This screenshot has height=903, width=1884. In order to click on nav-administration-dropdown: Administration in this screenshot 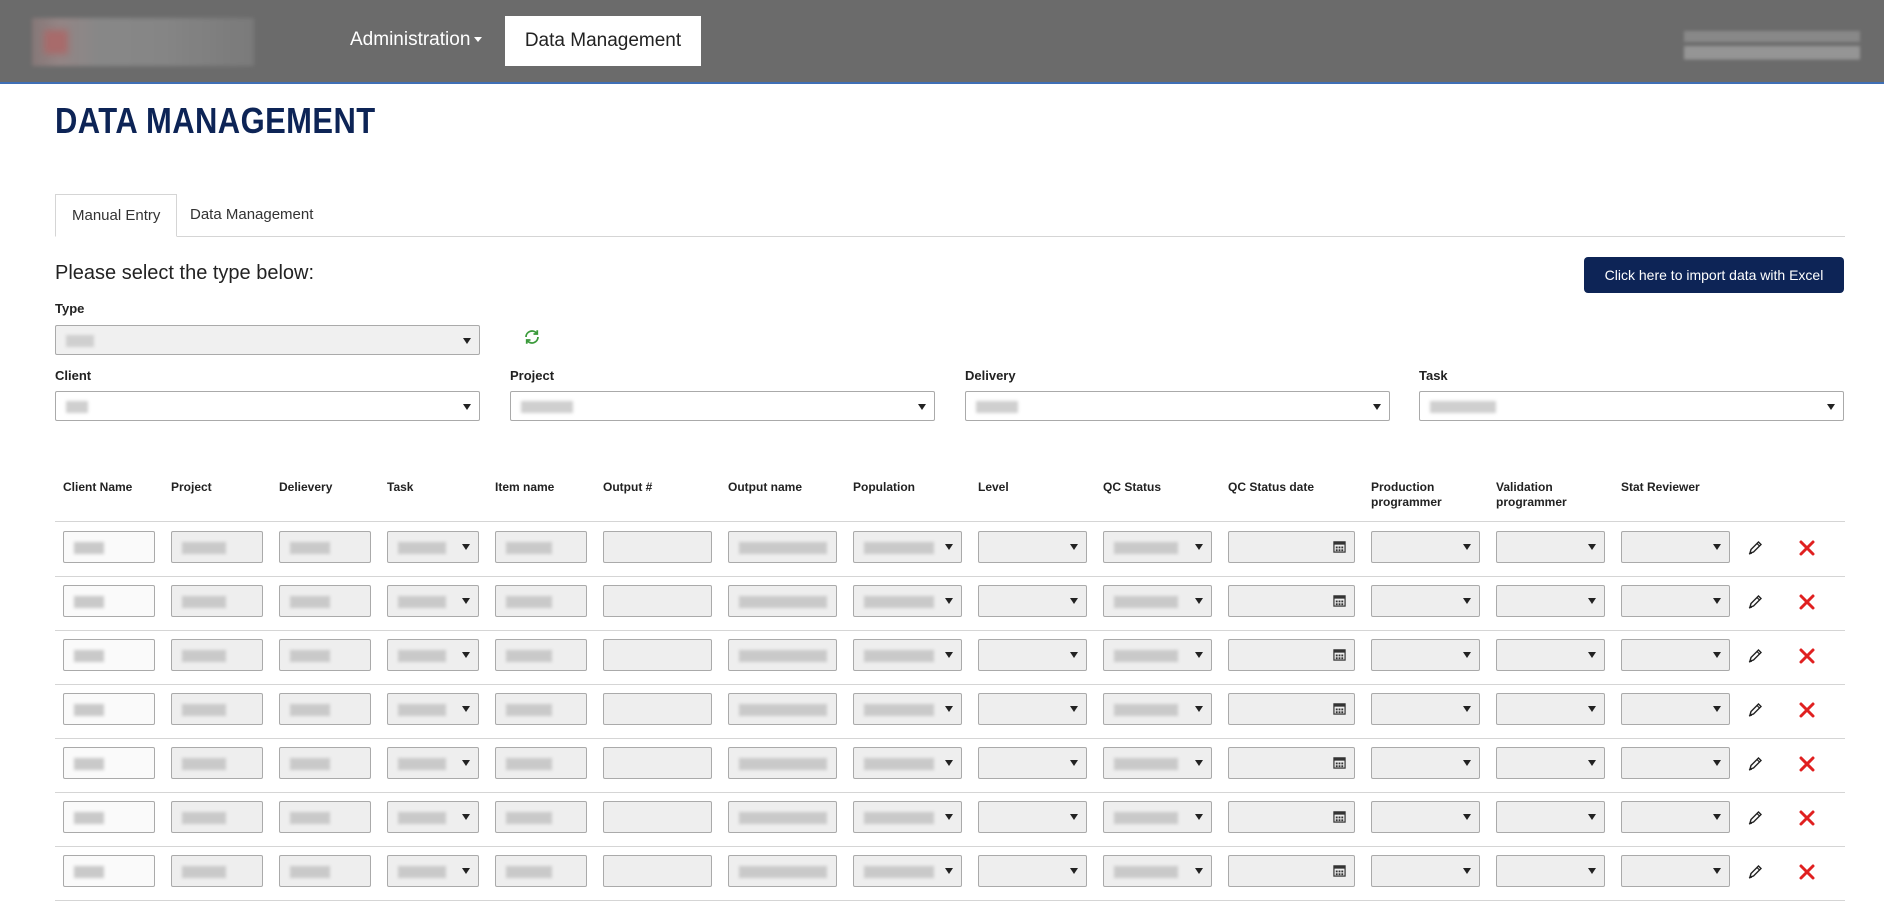, I will do `click(416, 40)`.